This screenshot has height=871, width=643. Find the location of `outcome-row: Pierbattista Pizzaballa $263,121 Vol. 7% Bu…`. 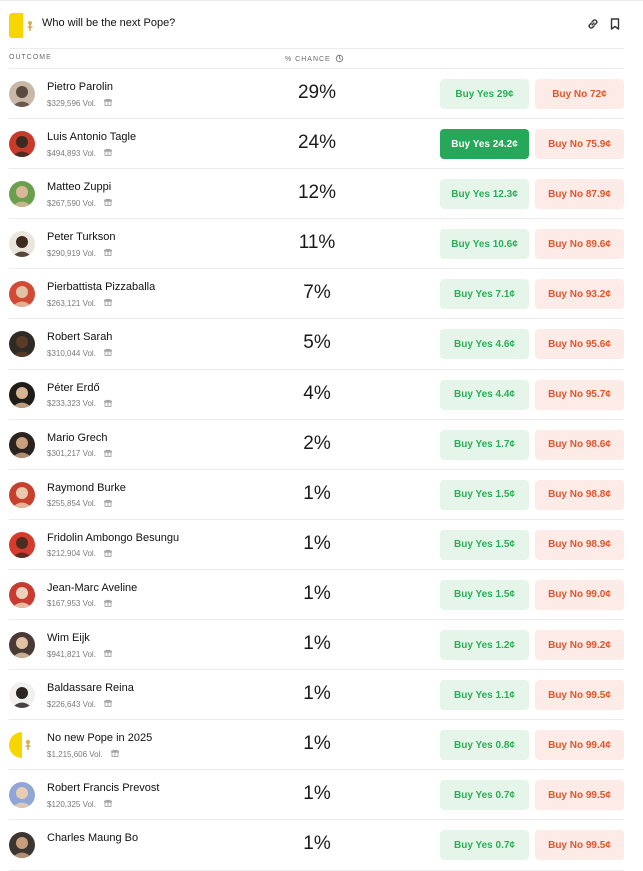

outcome-row: Pierbattista Pizzaballa $263,121 Vol. 7% Bu… is located at coordinates (316, 294).